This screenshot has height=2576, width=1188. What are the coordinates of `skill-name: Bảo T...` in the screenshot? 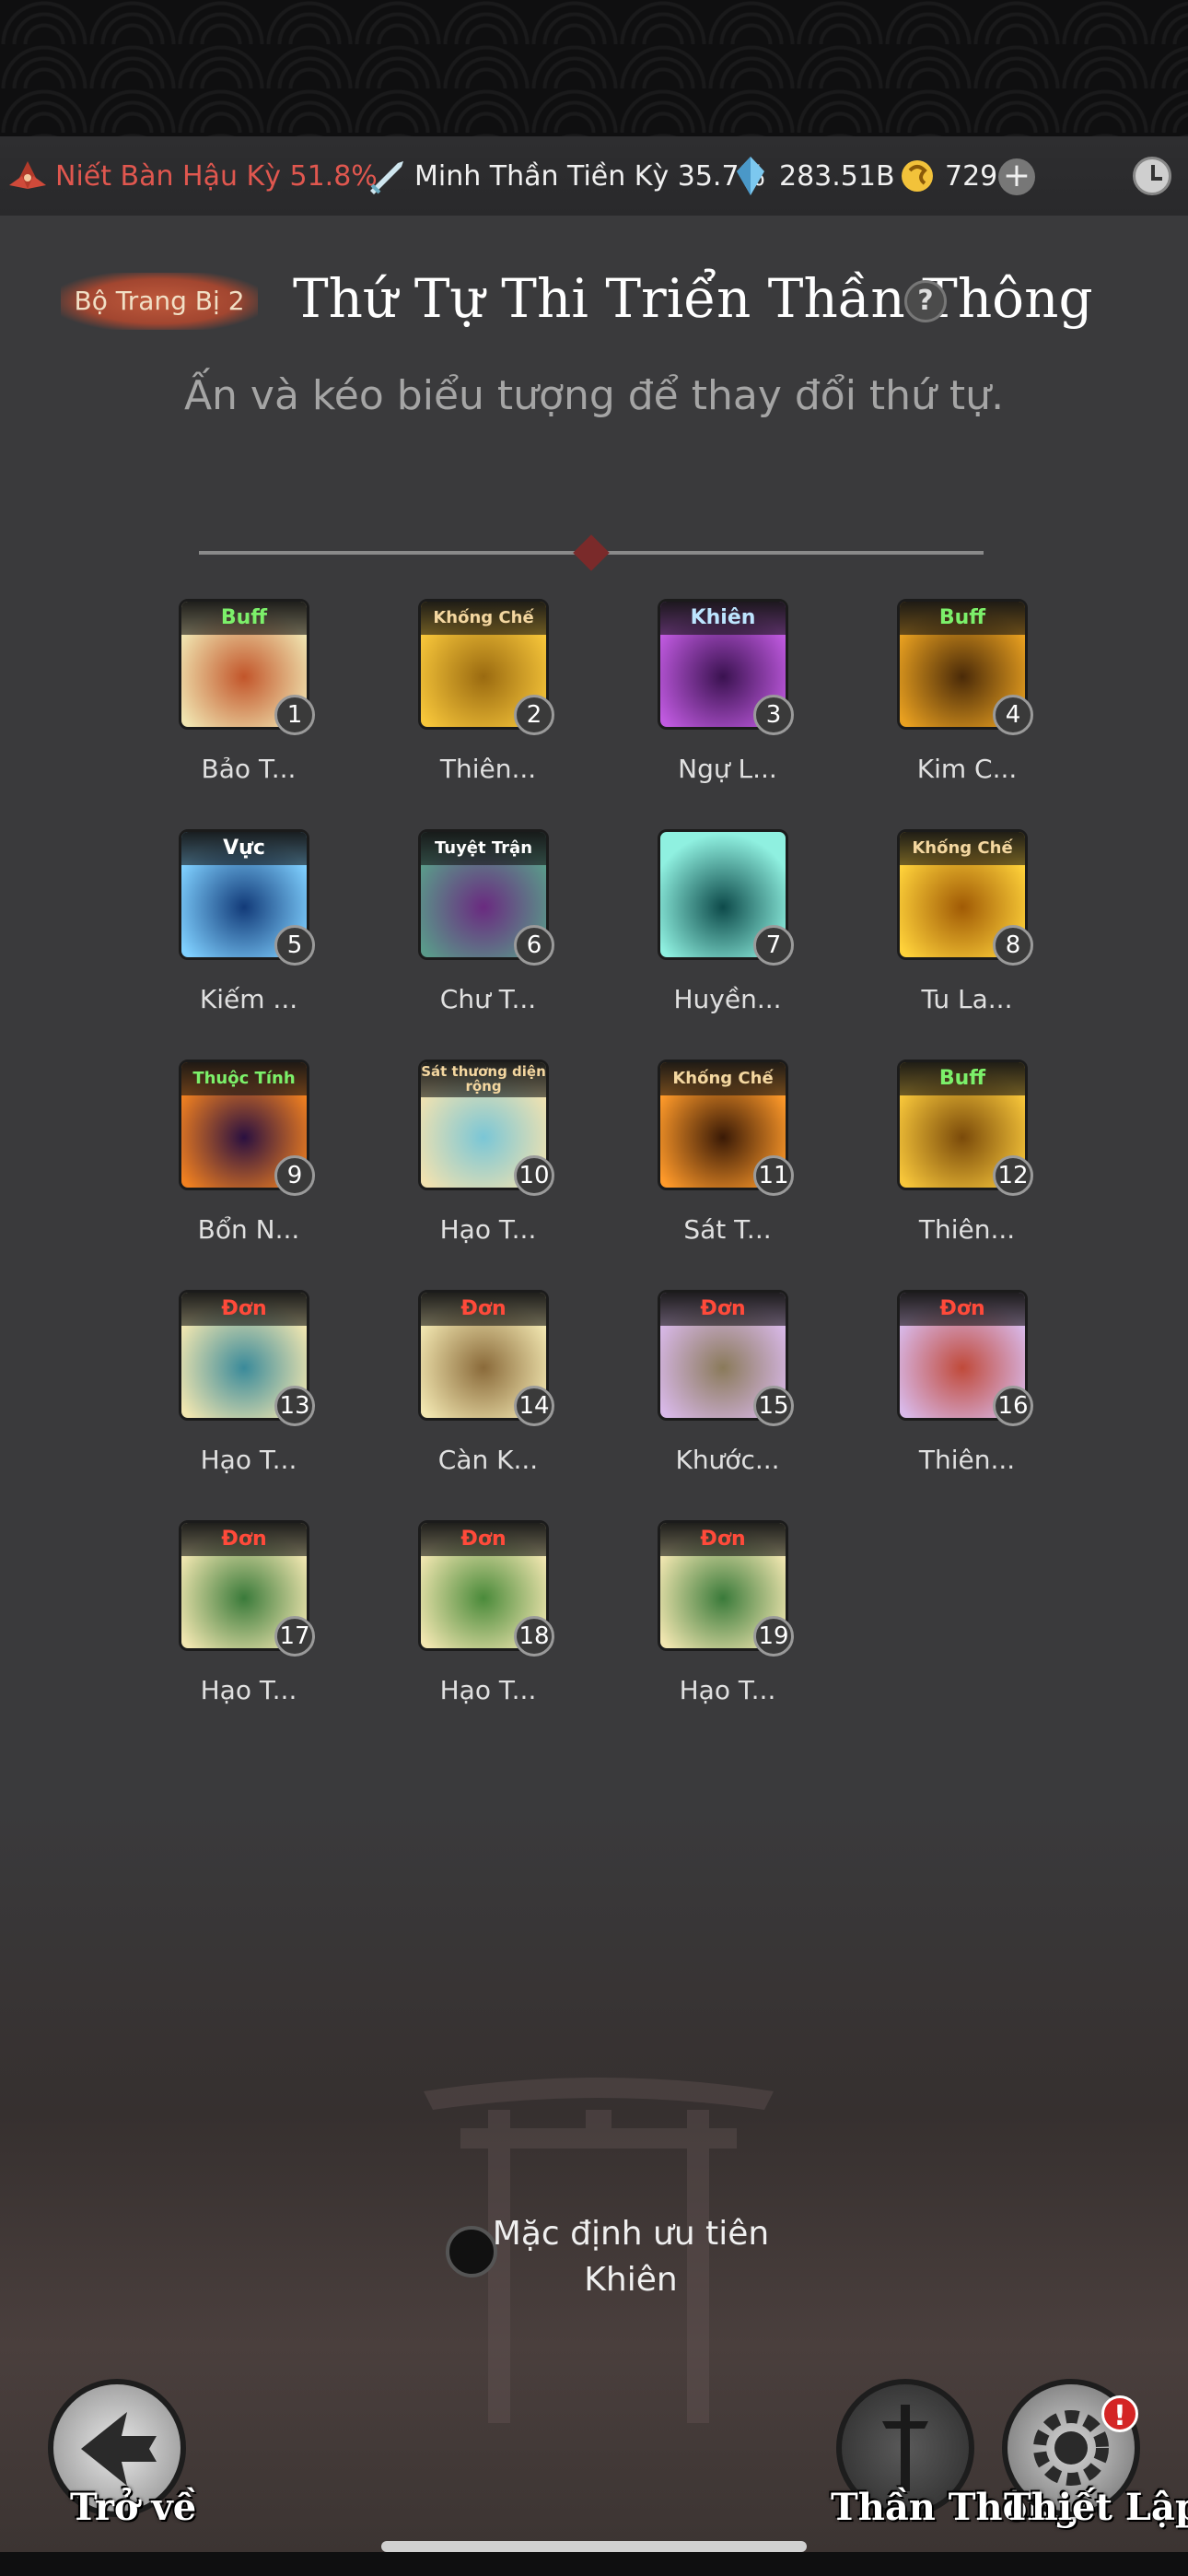 It's located at (249, 769).